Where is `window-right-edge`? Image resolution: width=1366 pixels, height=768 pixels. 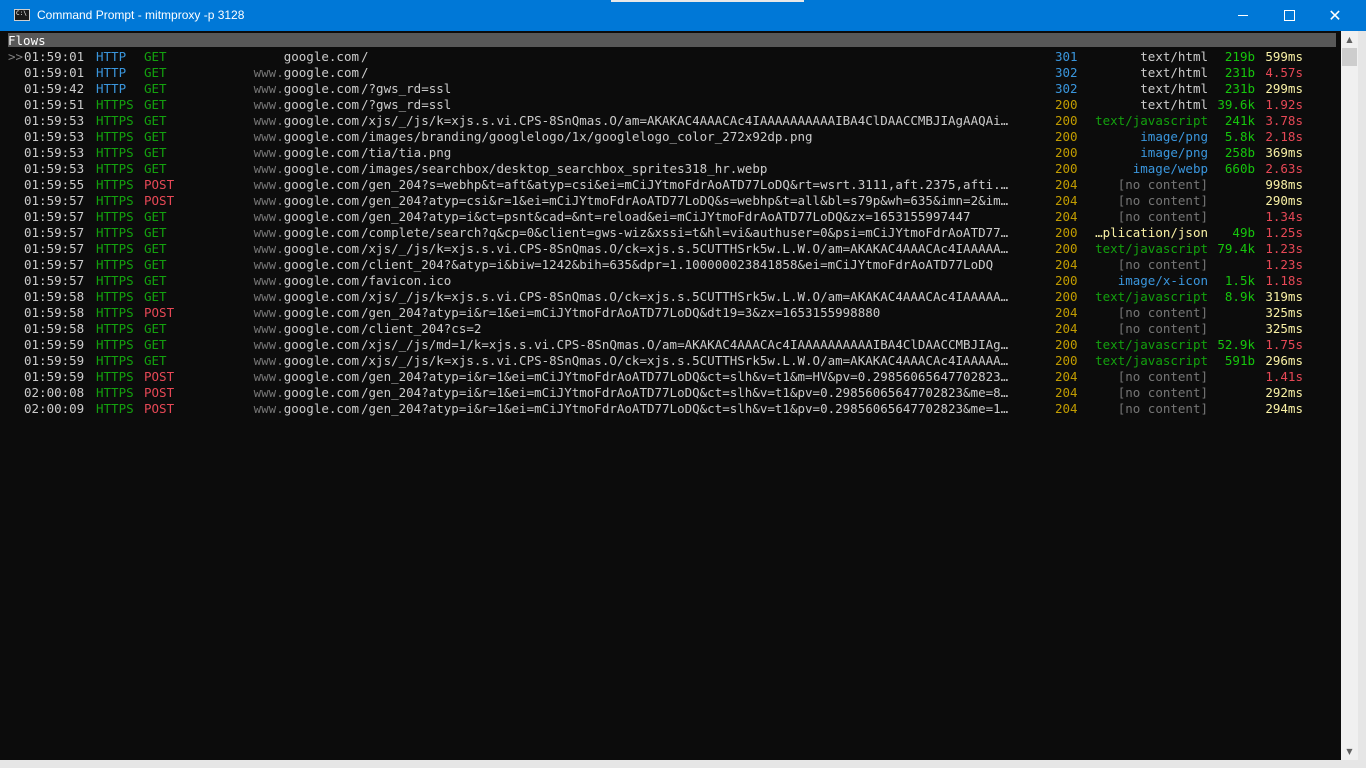 window-right-edge is located at coordinates (1362, 399).